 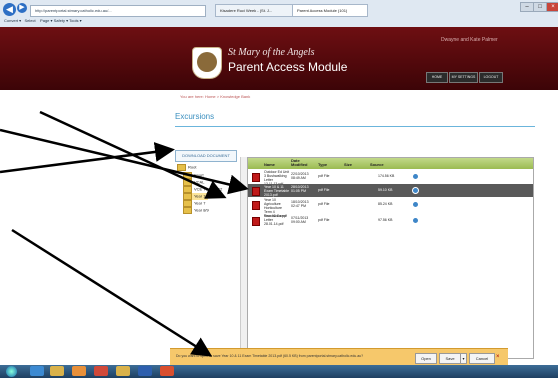 I want to click on arrow-to-tree-item, so click(x=133, y=154).